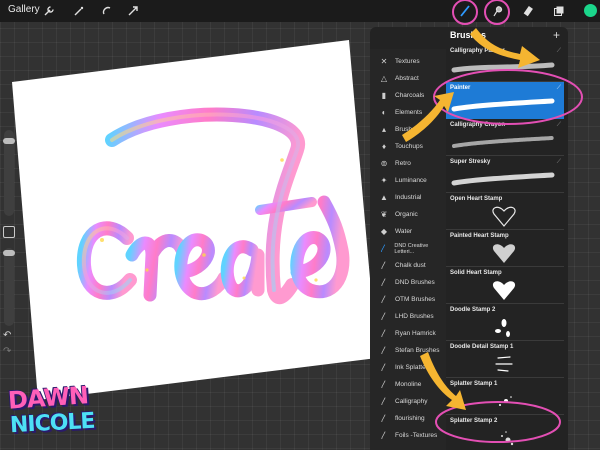  I want to click on category-stefan-brushes: 〳 Stefan Brushes, so click(408, 350).